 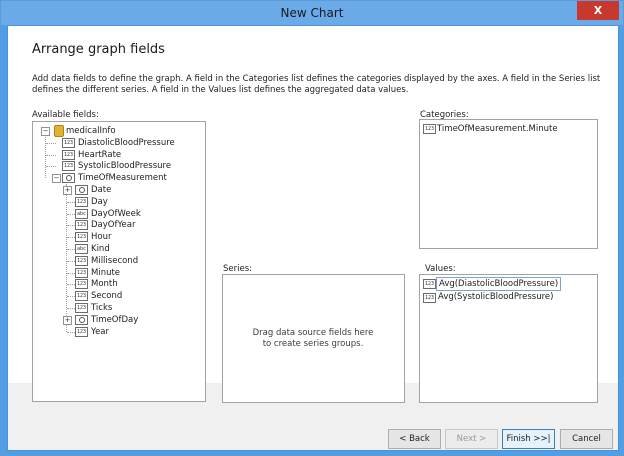 I want to click on value-item: 123 Avg(SystolicBloodPressure), so click(x=507, y=297).